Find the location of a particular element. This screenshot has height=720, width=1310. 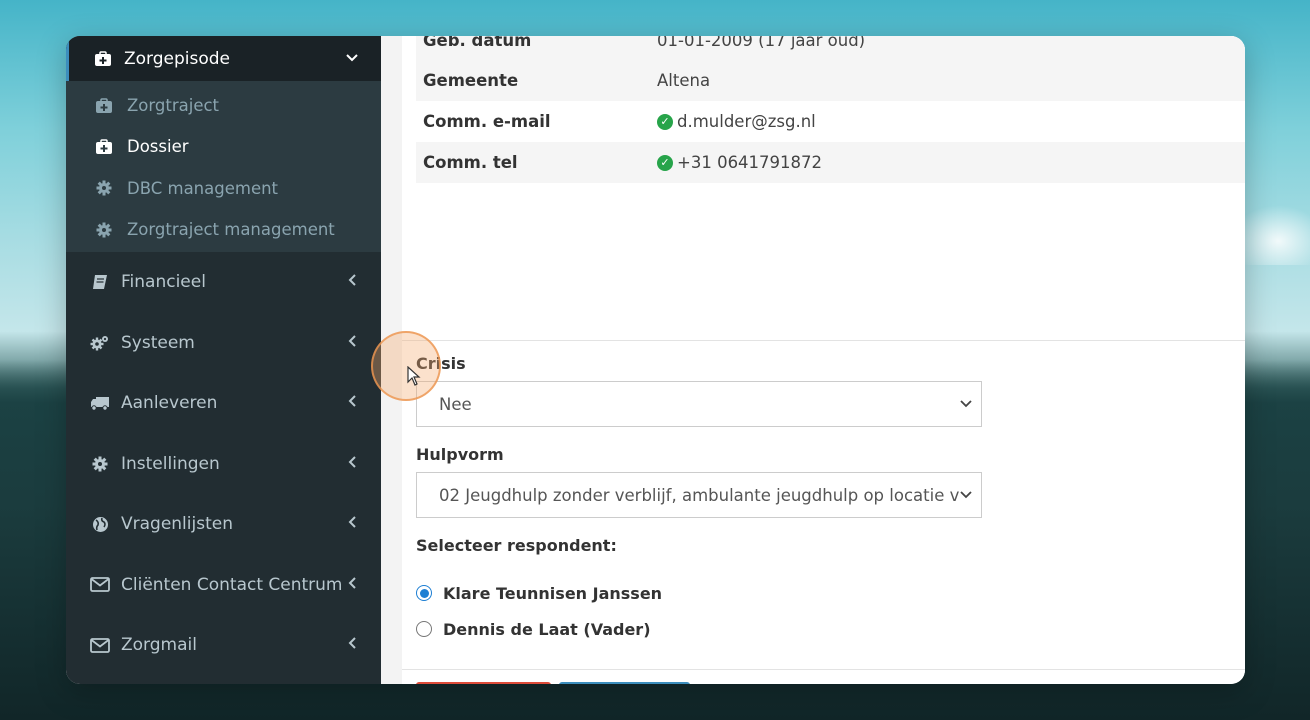

sidebar-item-instellingen: Instellingen is located at coordinates (223, 464).